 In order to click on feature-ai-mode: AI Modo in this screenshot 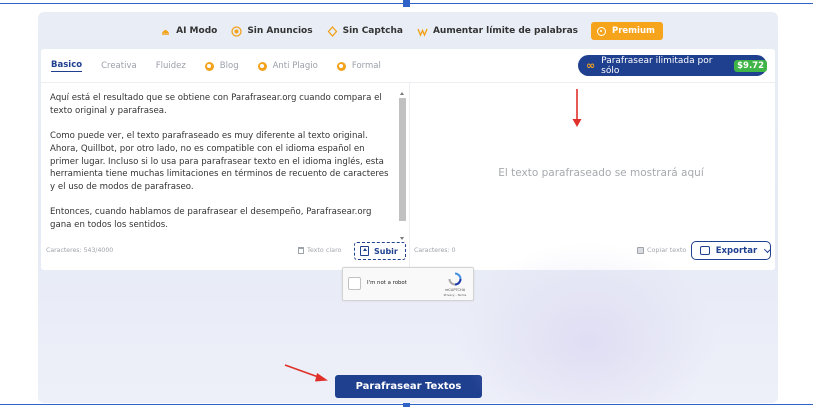, I will do `click(188, 31)`.